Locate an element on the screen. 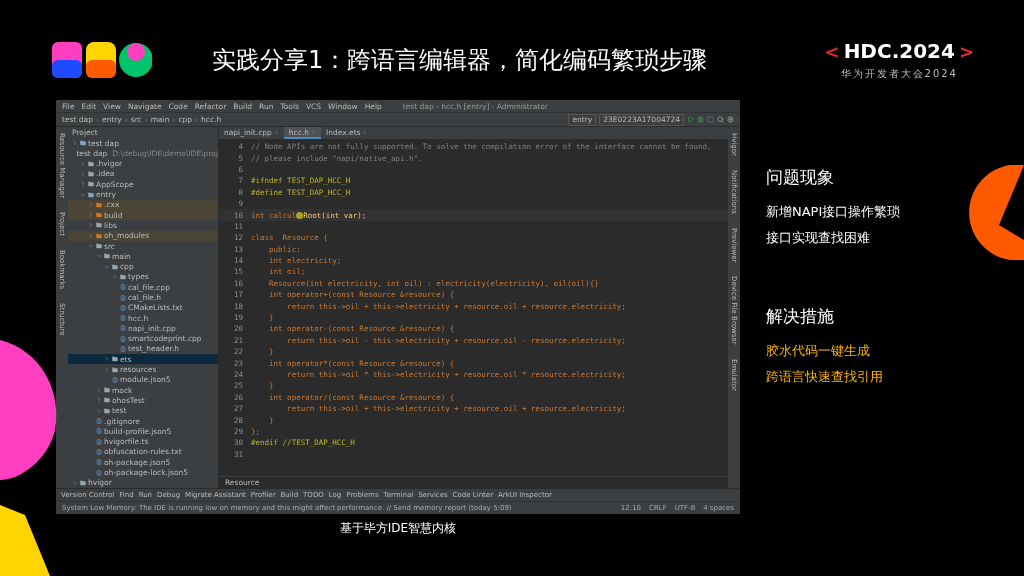  section-heading: 解决措施 is located at coordinates (800, 316).